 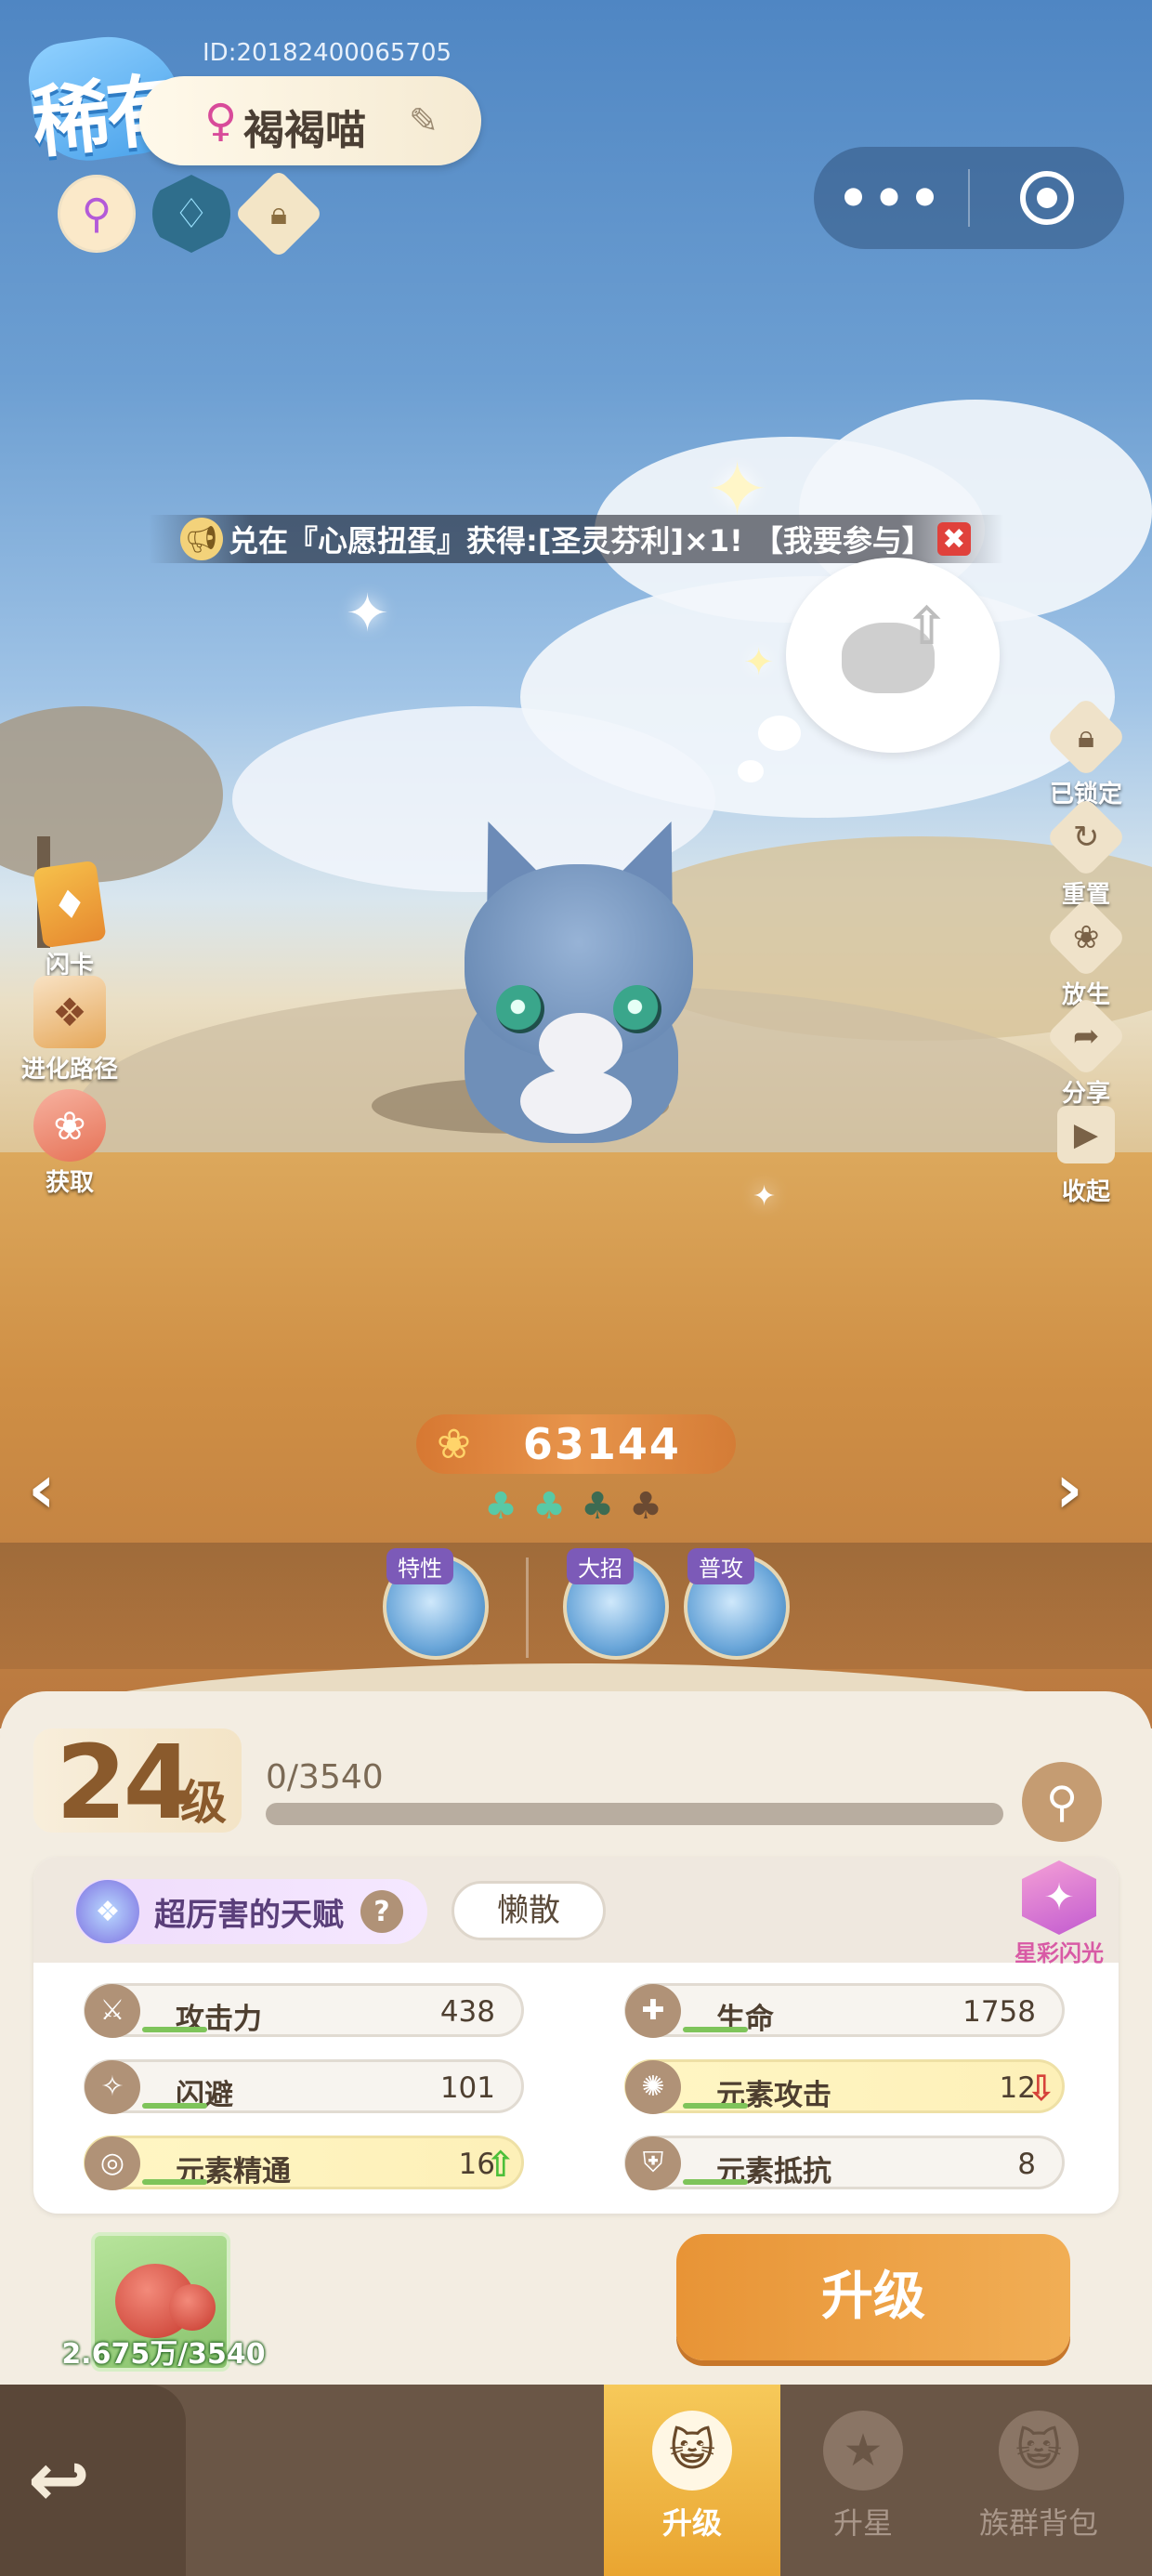 What do you see at coordinates (869, 670) in the screenshot?
I see `thought-bubble: ⇧` at bounding box center [869, 670].